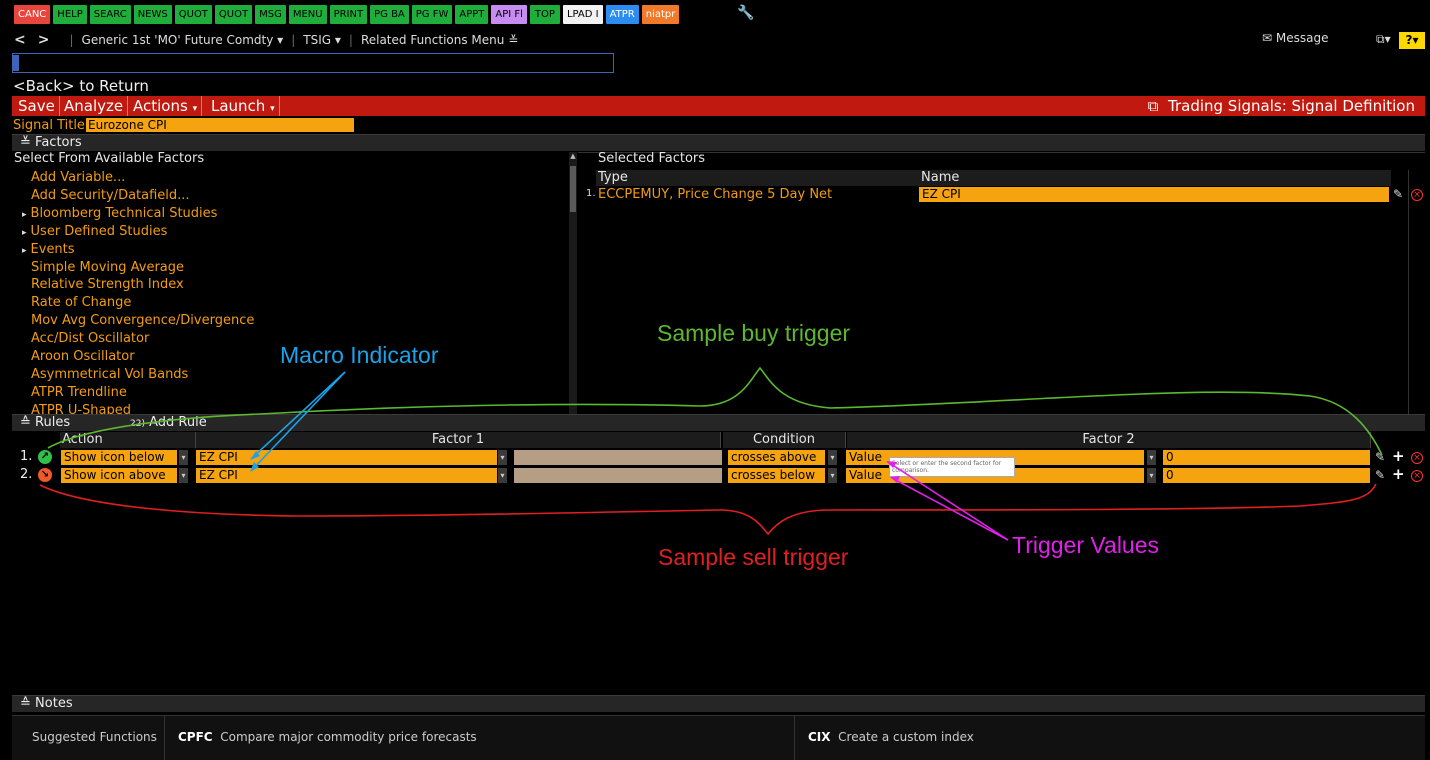  I want to click on annotation-trigger-values: Trigger Values, so click(1086, 545).